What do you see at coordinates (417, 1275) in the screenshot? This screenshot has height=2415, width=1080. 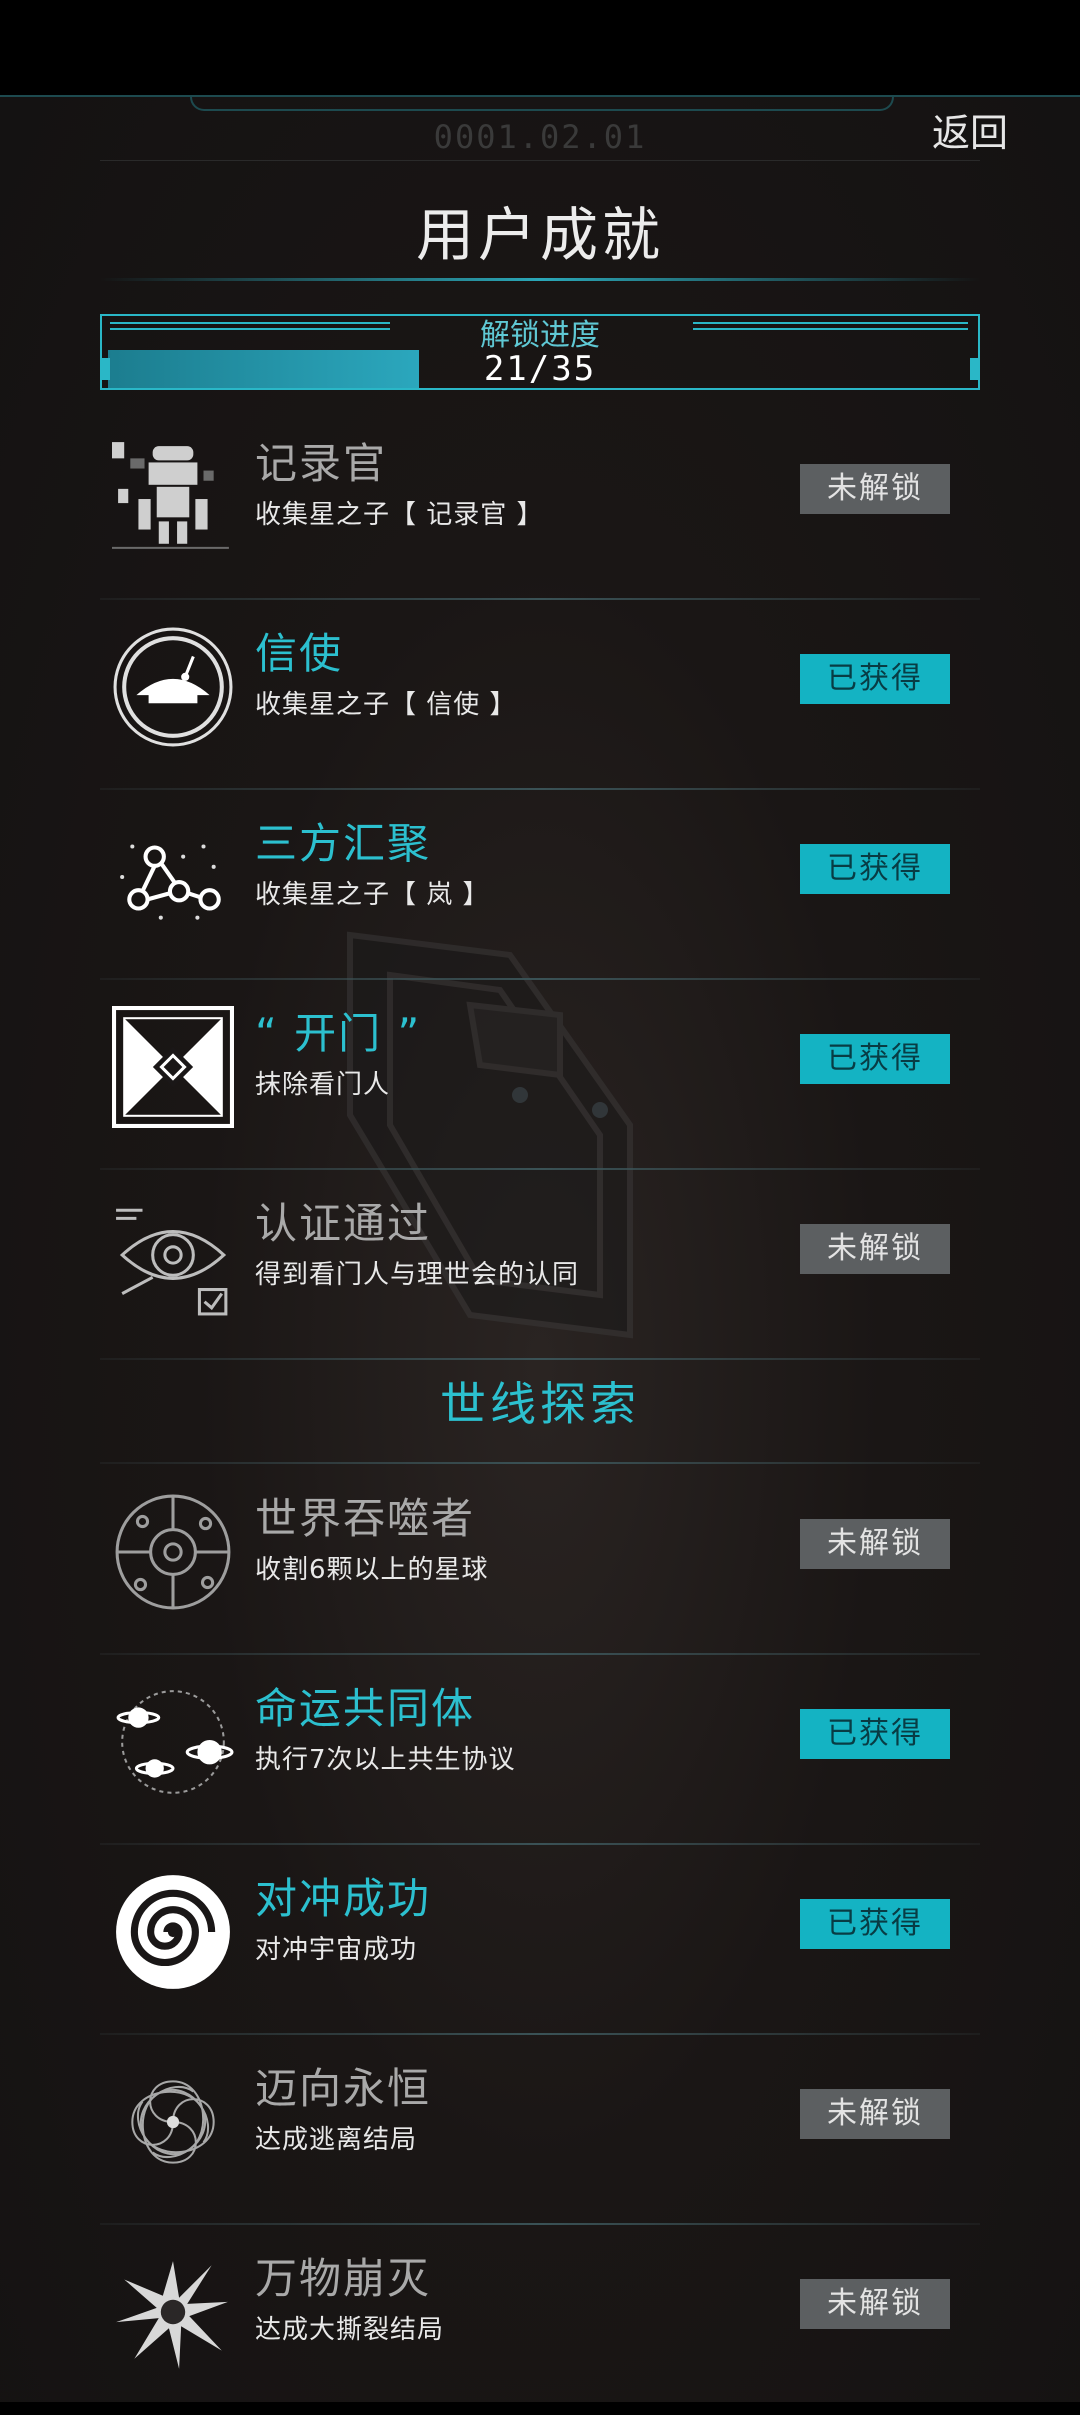 I see `achievement-desc: 得到看门人与理世会的认同` at bounding box center [417, 1275].